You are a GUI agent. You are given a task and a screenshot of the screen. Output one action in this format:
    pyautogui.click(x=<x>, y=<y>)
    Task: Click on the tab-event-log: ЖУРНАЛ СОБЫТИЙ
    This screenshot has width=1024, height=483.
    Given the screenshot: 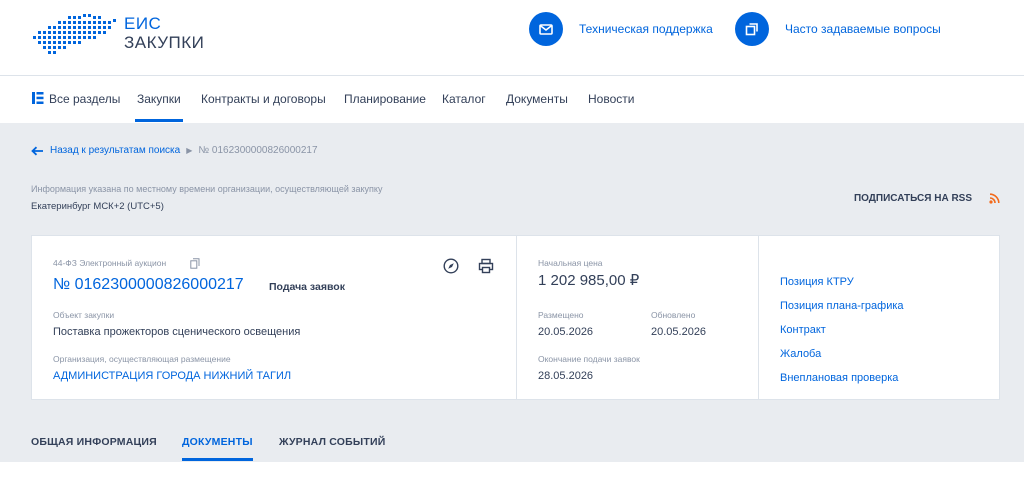 What is the action you would take?
    pyautogui.click(x=332, y=442)
    